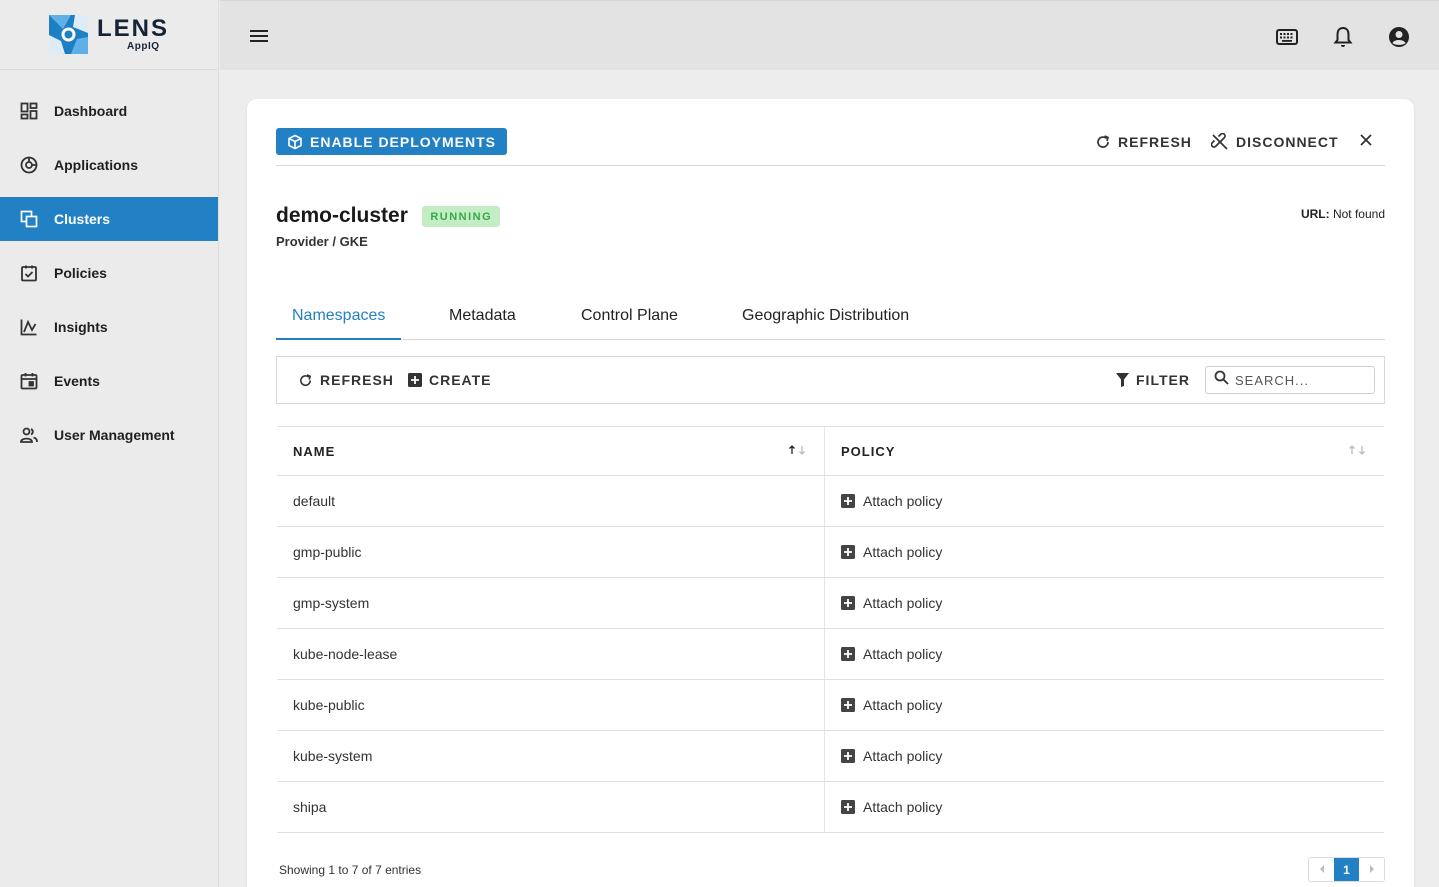 The image size is (1439, 887). I want to click on lens-logo-icon, so click(68, 34).